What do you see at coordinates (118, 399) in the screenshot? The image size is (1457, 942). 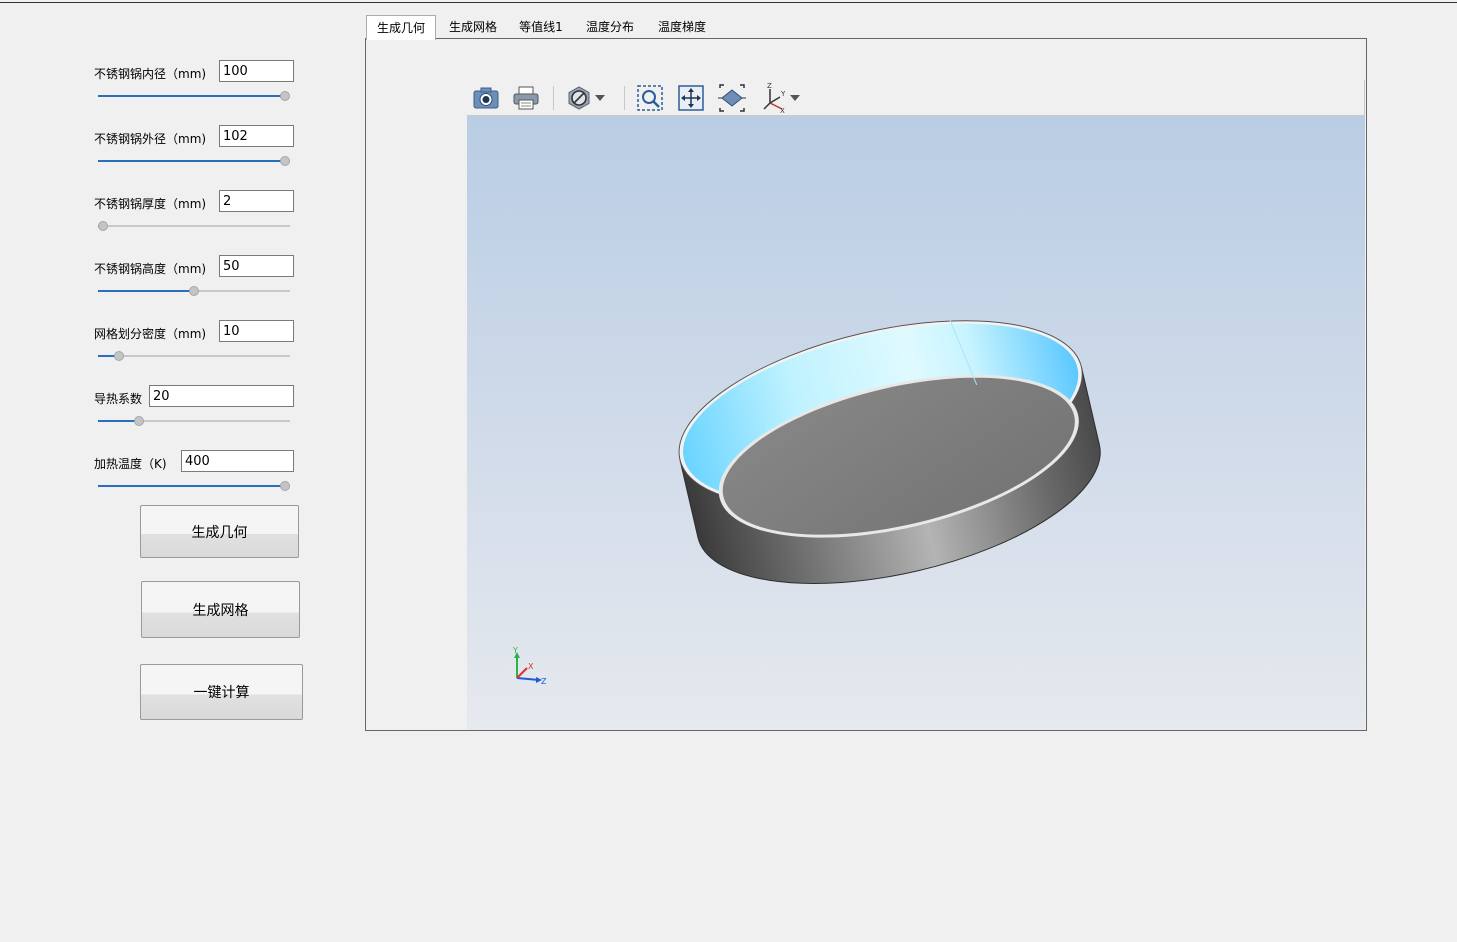 I see `thermal-conductivity-label: 导热系数` at bounding box center [118, 399].